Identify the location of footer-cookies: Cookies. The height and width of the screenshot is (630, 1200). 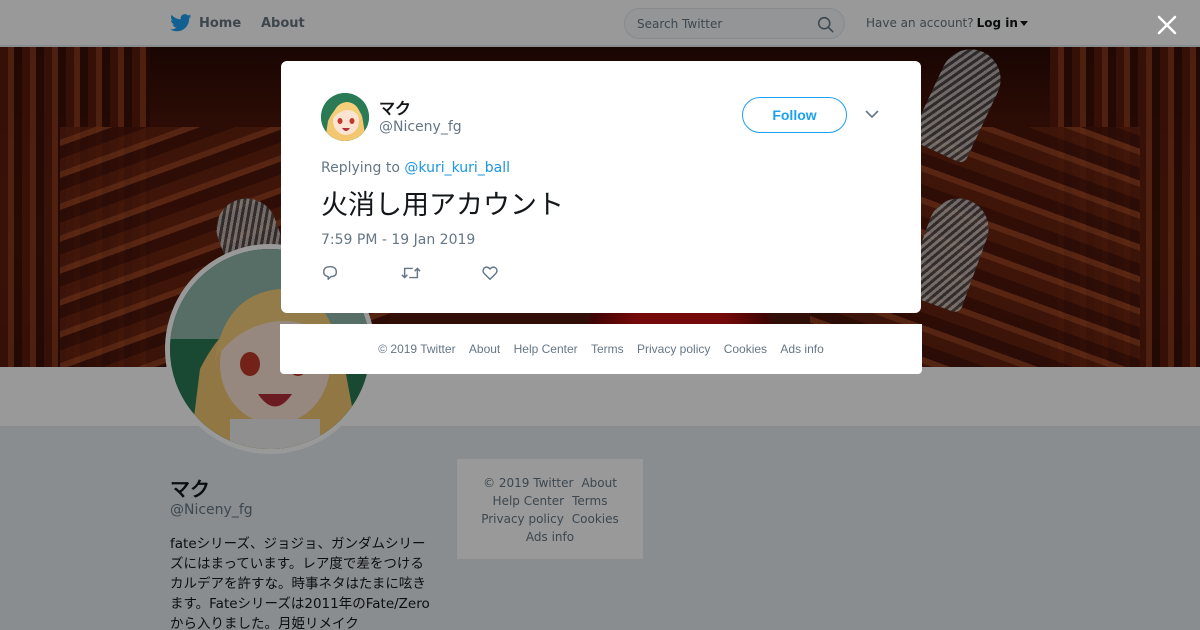
(745, 349).